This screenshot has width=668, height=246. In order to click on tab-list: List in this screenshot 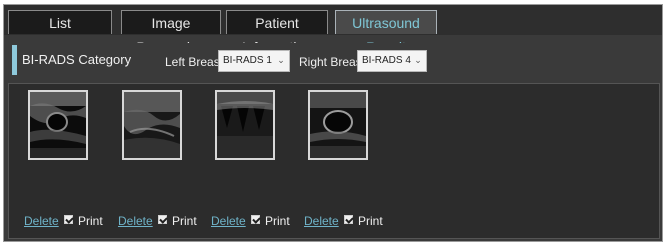, I will do `click(60, 22)`.